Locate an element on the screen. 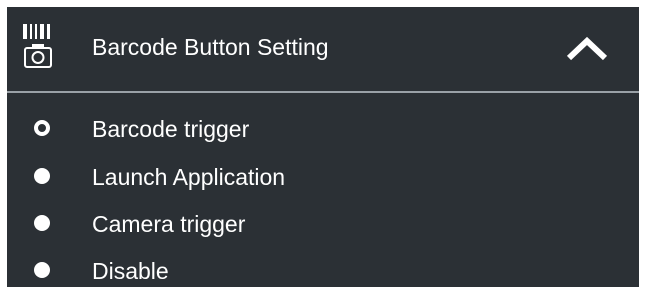 The width and height of the screenshot is (646, 293). option-camera-trigger: Camera trigger is located at coordinates (323, 224).